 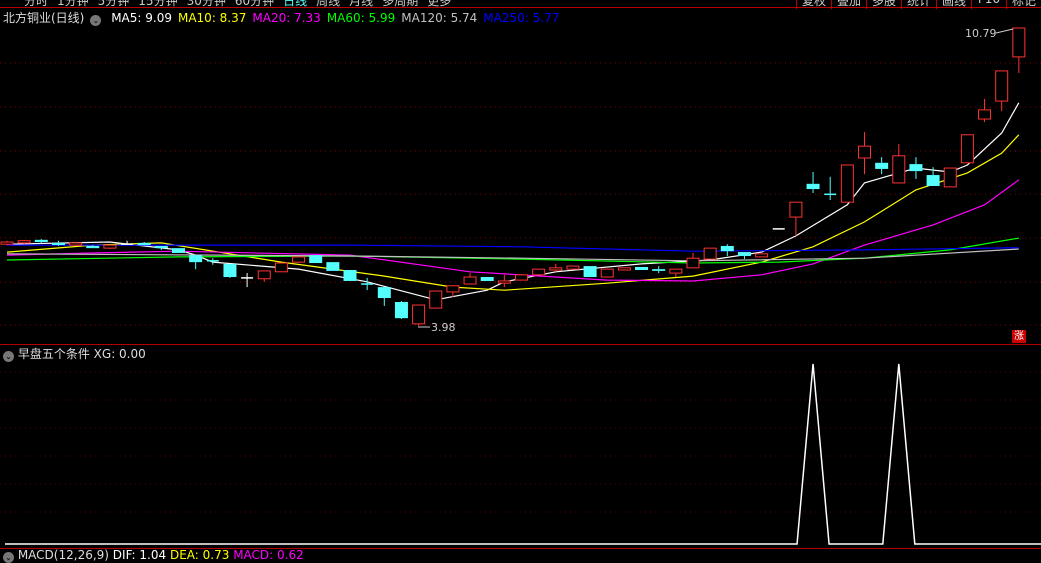 What do you see at coordinates (44, 18) in the screenshot?
I see `chart-title: 北方铜业(日线)` at bounding box center [44, 18].